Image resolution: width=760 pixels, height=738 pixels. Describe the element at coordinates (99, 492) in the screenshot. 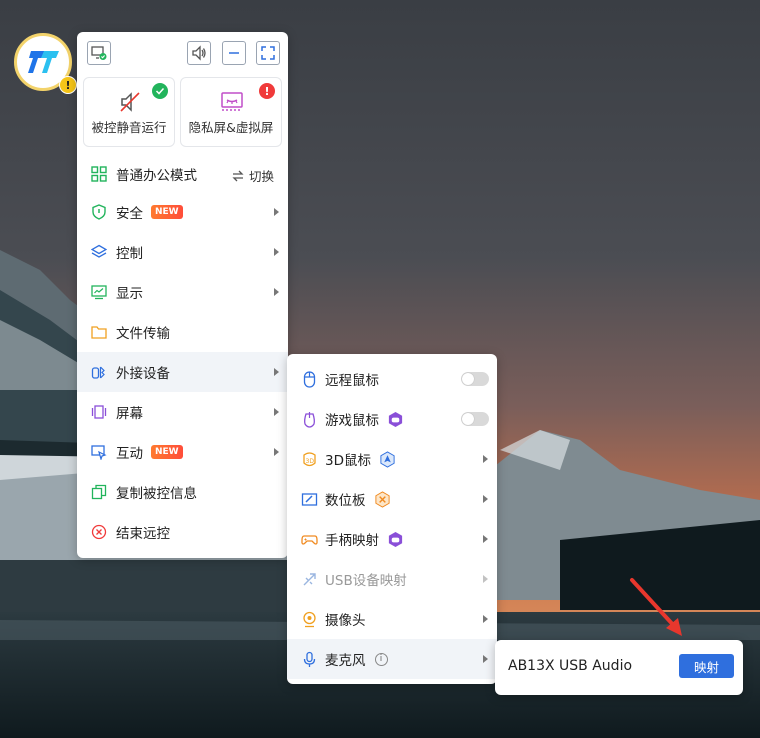

I see `copy-icon` at that location.